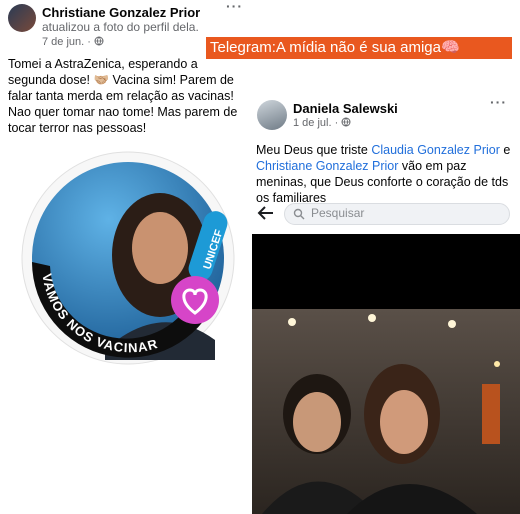 The height and width of the screenshot is (514, 520). What do you see at coordinates (327, 166) in the screenshot?
I see `tagged-user-link: Christiane Gonzalez Prior` at bounding box center [327, 166].